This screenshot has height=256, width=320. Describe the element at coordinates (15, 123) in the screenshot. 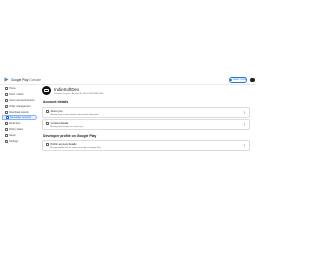

I see `sidebar-item-label: Email lists` at that location.